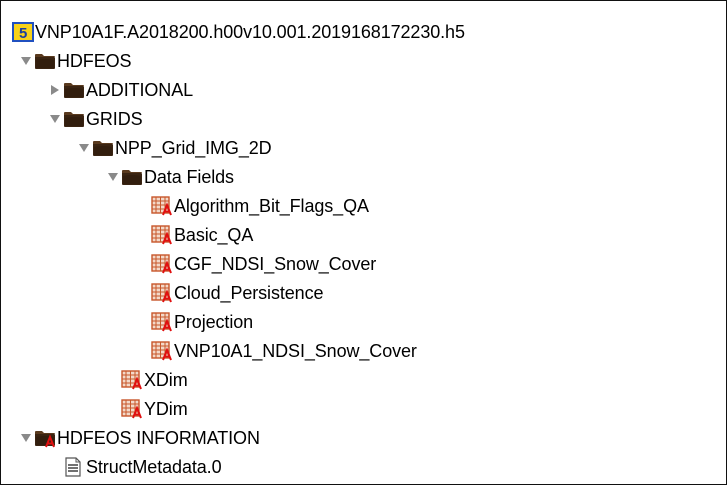 The height and width of the screenshot is (485, 727). I want to click on tree-row-dataset: Projection, so click(363, 321).